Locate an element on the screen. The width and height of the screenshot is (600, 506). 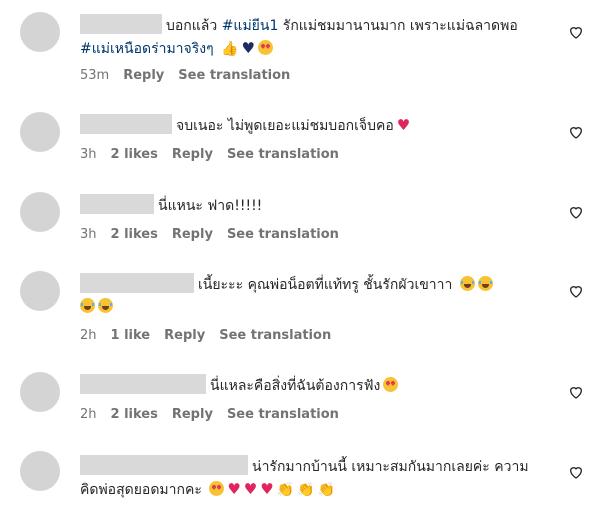
timestamp: 53m is located at coordinates (94, 75).